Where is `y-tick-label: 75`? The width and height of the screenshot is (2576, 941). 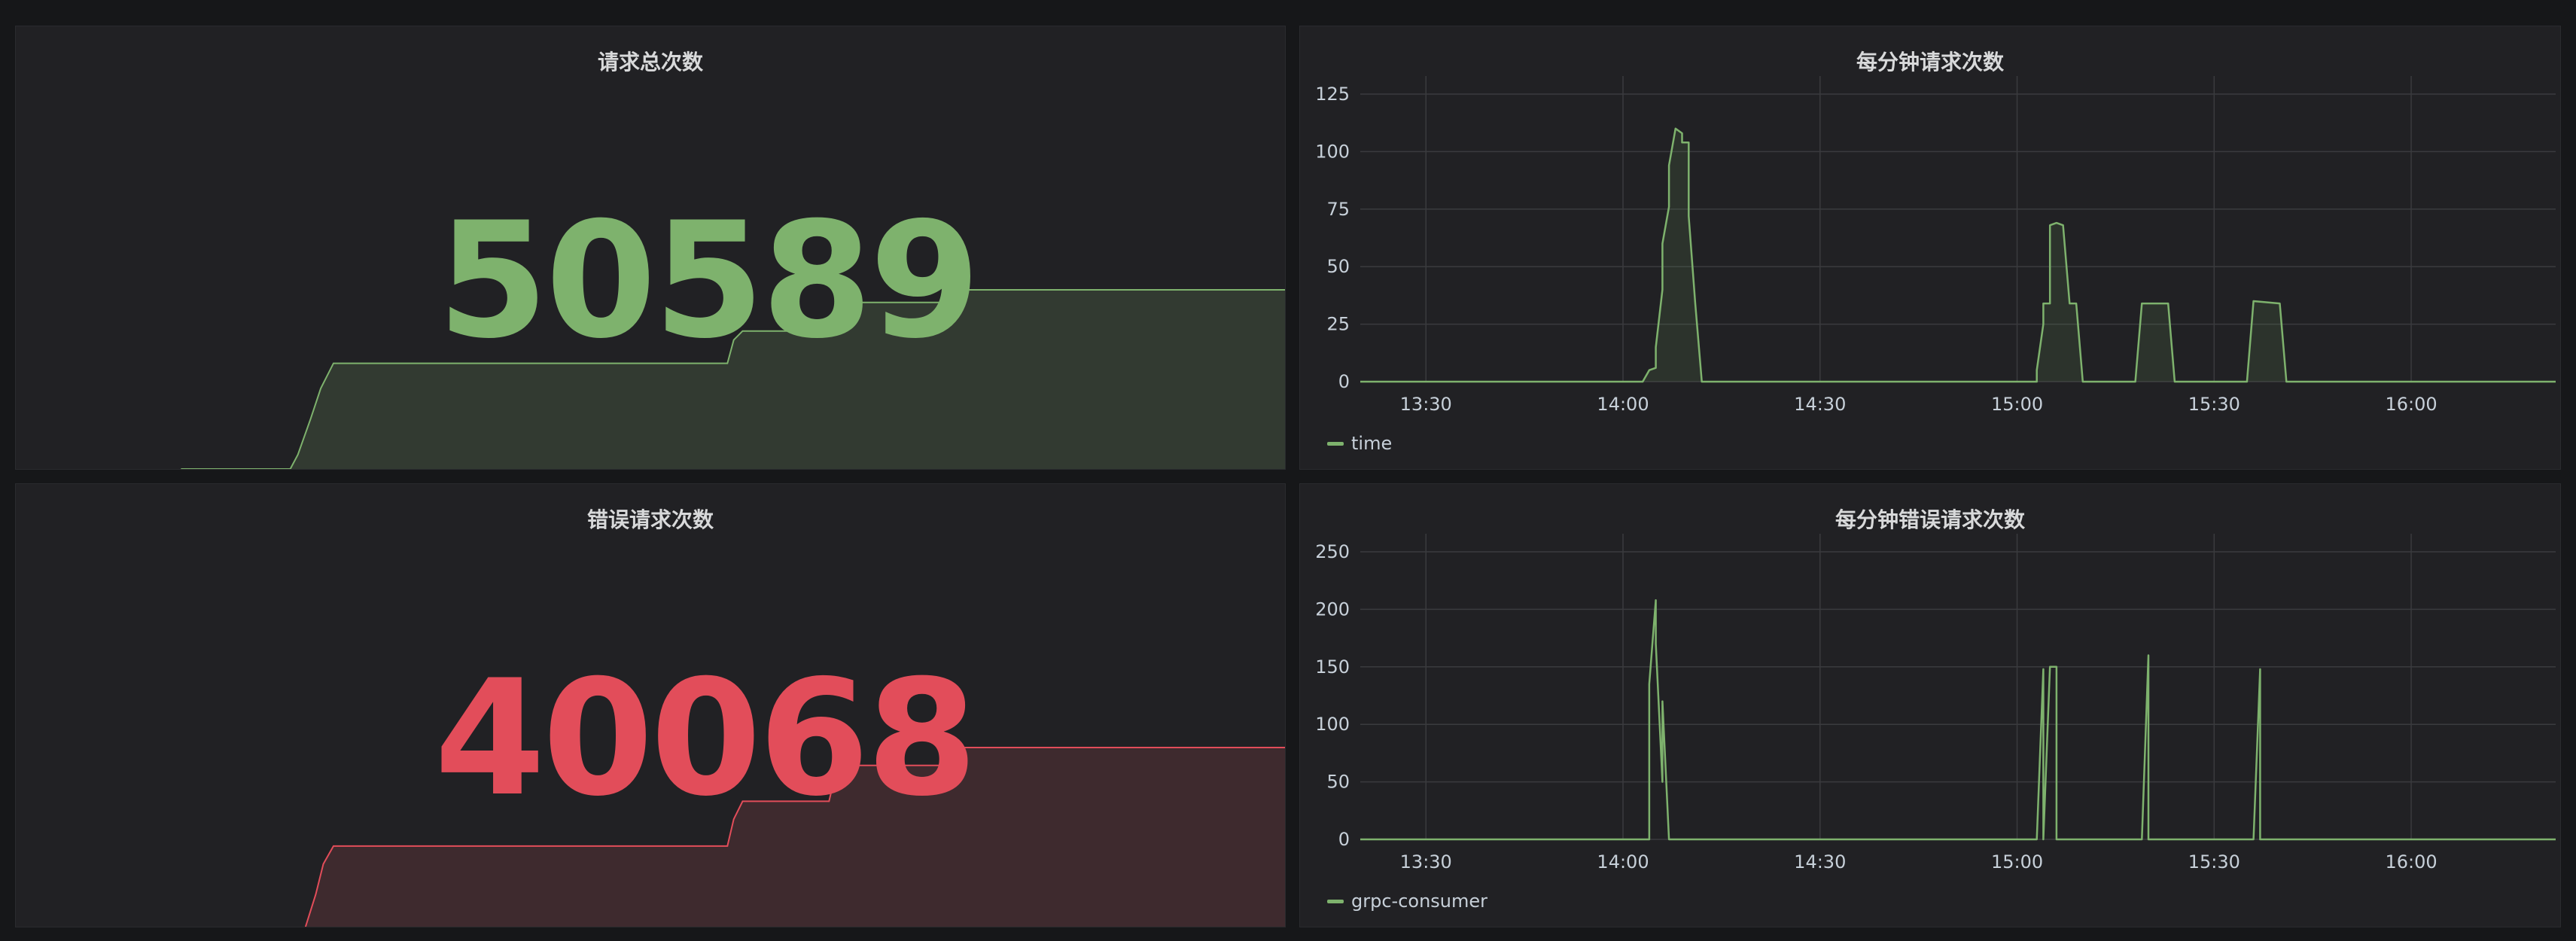 y-tick-label: 75 is located at coordinates (1338, 210).